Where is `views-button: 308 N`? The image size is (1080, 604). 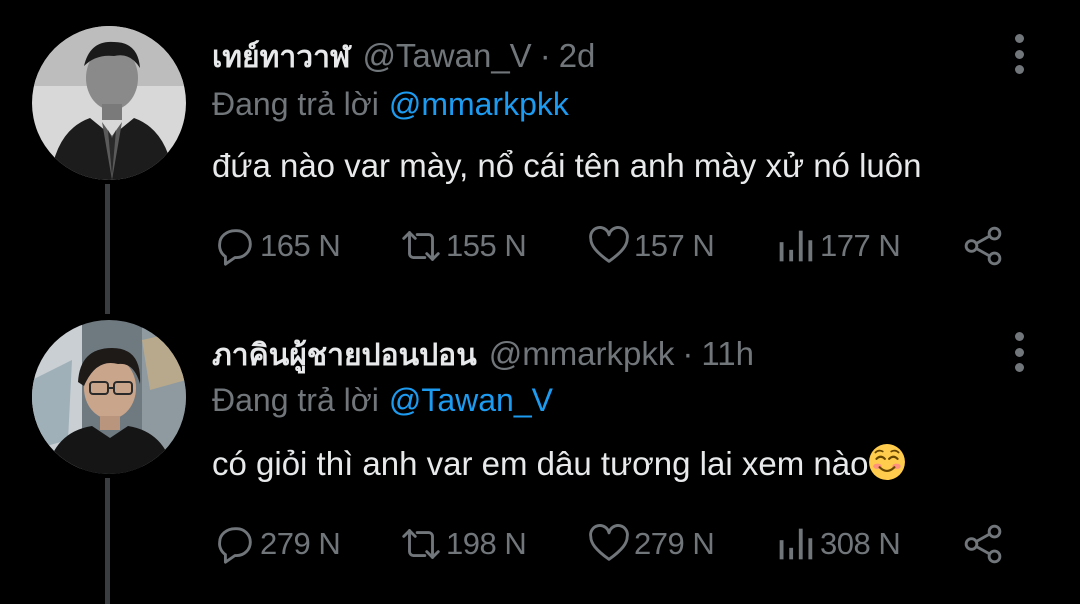 views-button: 308 N is located at coordinates (836, 544).